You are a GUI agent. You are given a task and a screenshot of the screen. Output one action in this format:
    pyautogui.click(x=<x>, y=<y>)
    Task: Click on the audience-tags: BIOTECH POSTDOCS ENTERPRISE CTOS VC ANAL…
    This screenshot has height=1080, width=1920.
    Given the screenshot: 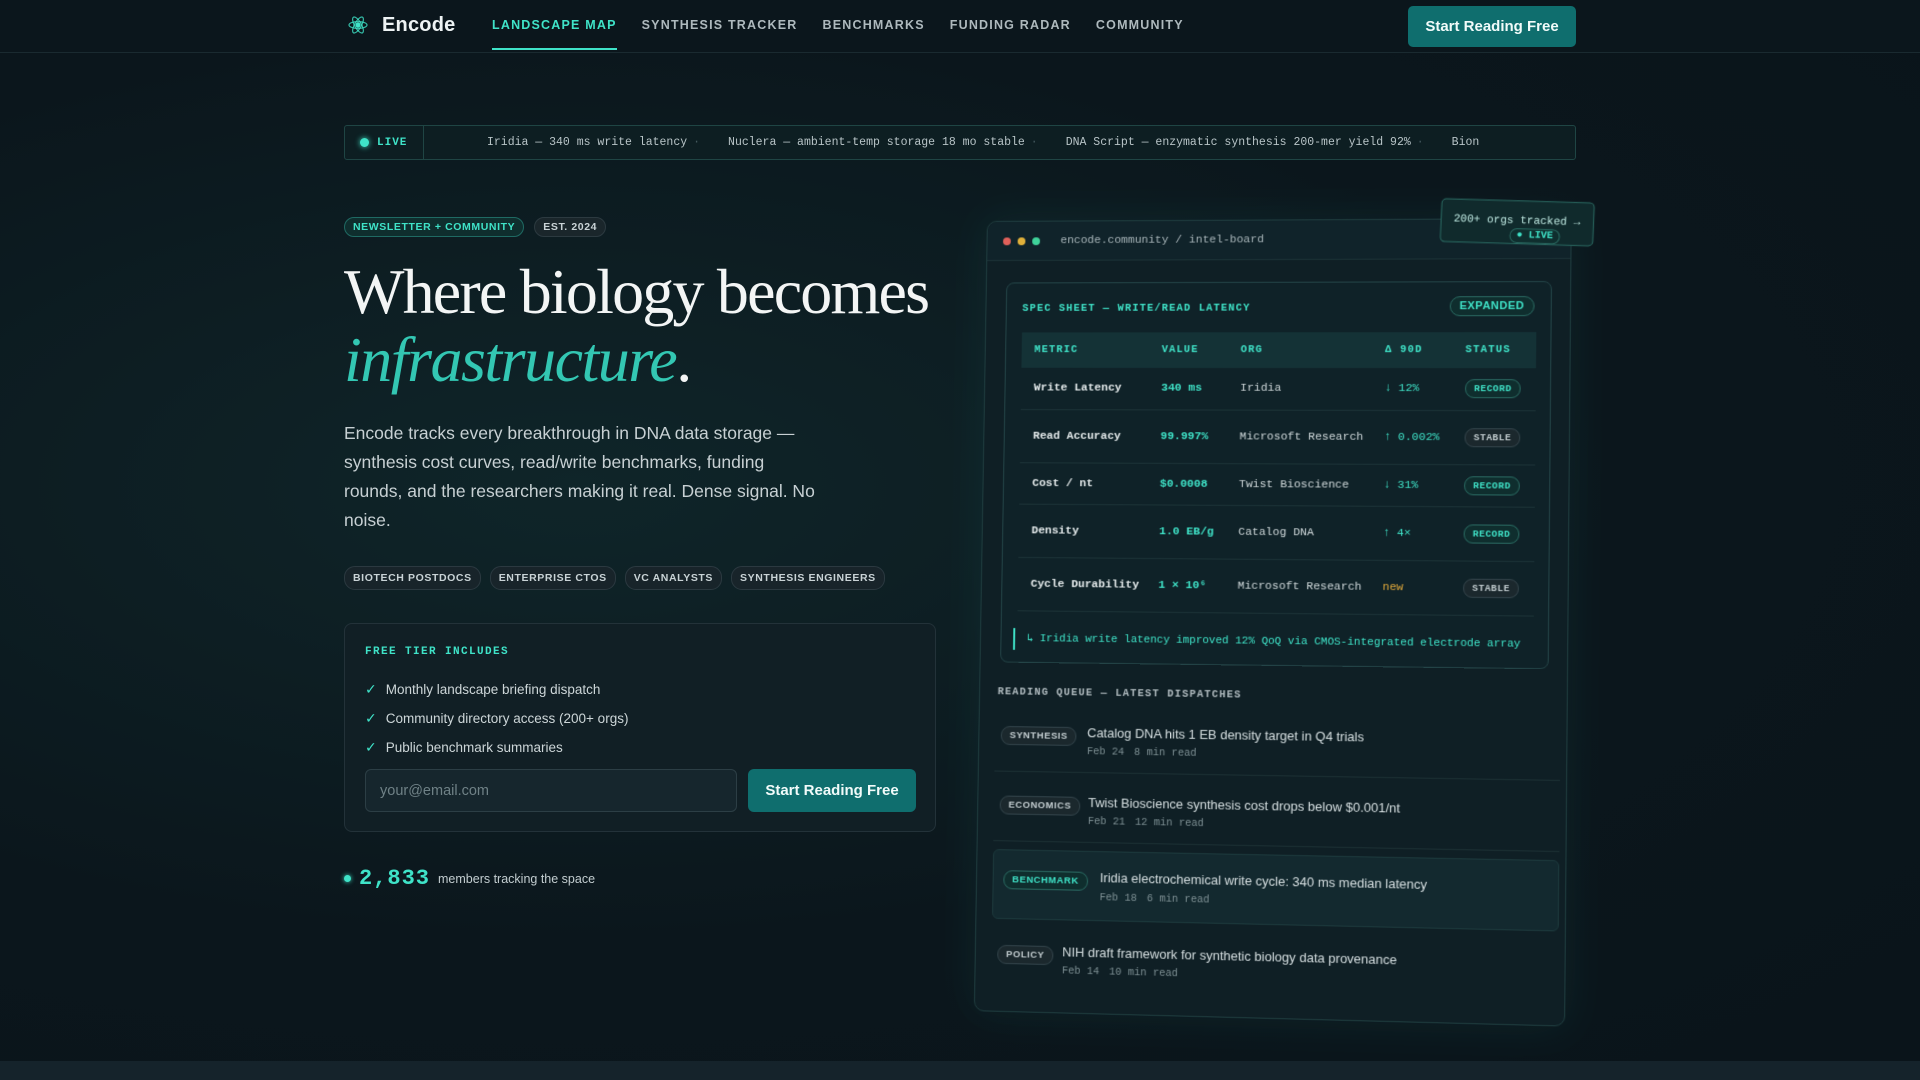 What is the action you would take?
    pyautogui.click(x=614, y=578)
    